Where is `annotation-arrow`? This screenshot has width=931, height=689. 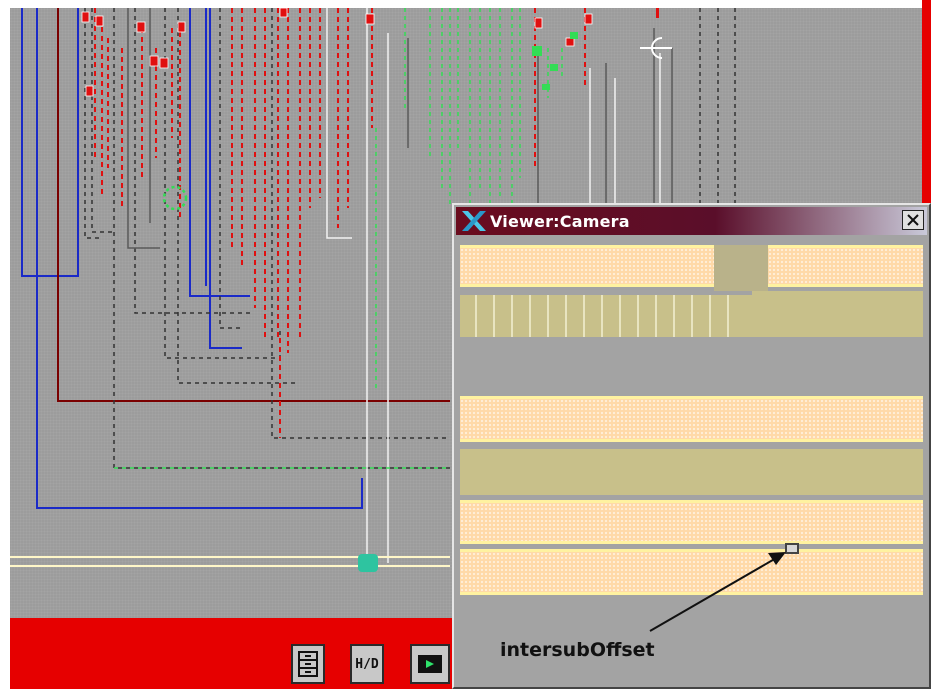 annotation-arrow is located at coordinates (717, 592).